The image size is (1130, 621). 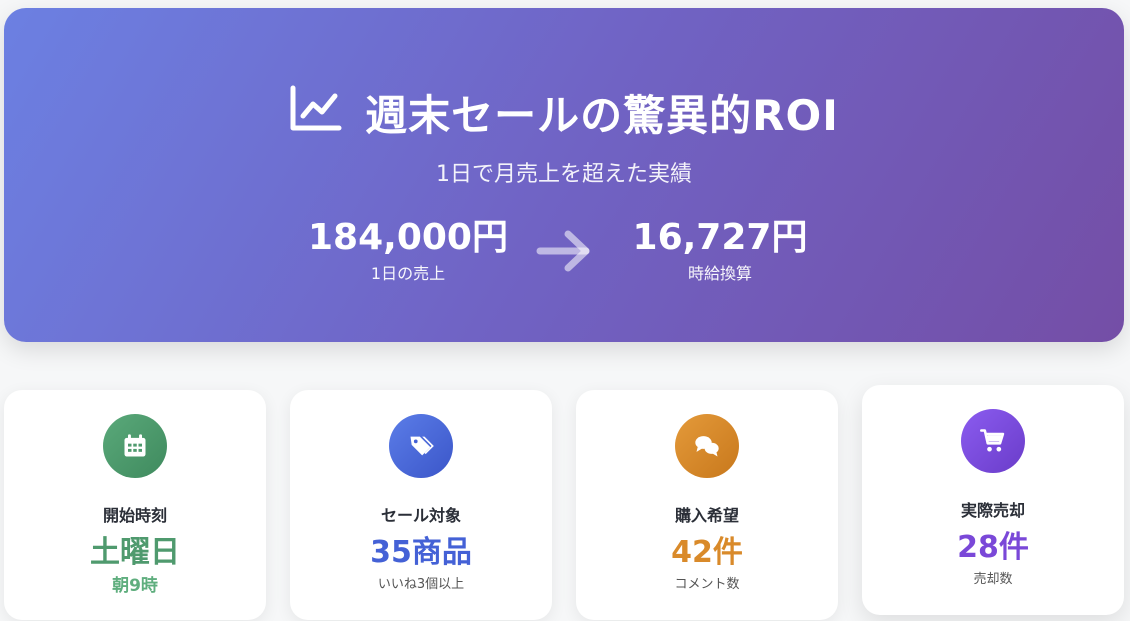 What do you see at coordinates (421, 446) in the screenshot?
I see `tag-icon` at bounding box center [421, 446].